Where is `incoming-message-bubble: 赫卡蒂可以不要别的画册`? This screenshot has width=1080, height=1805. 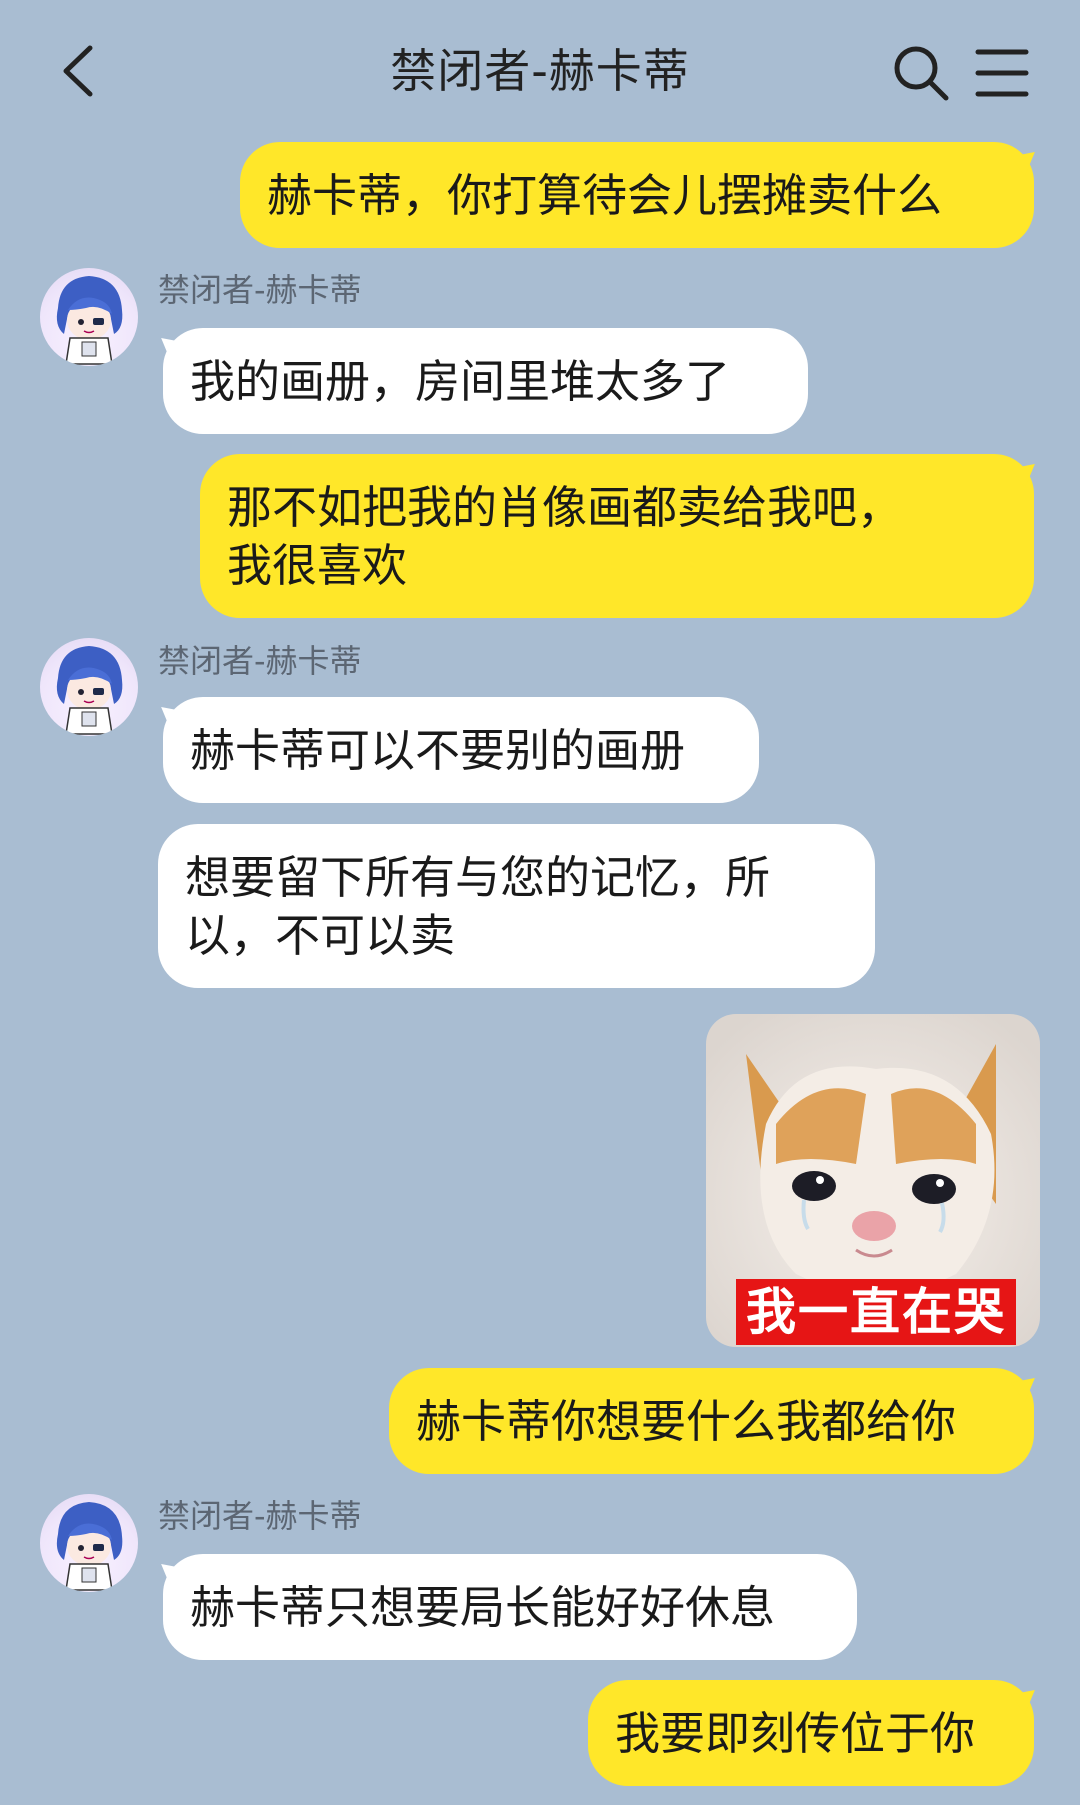 incoming-message-bubble: 赫卡蒂可以不要别的画册 is located at coordinates (461, 750).